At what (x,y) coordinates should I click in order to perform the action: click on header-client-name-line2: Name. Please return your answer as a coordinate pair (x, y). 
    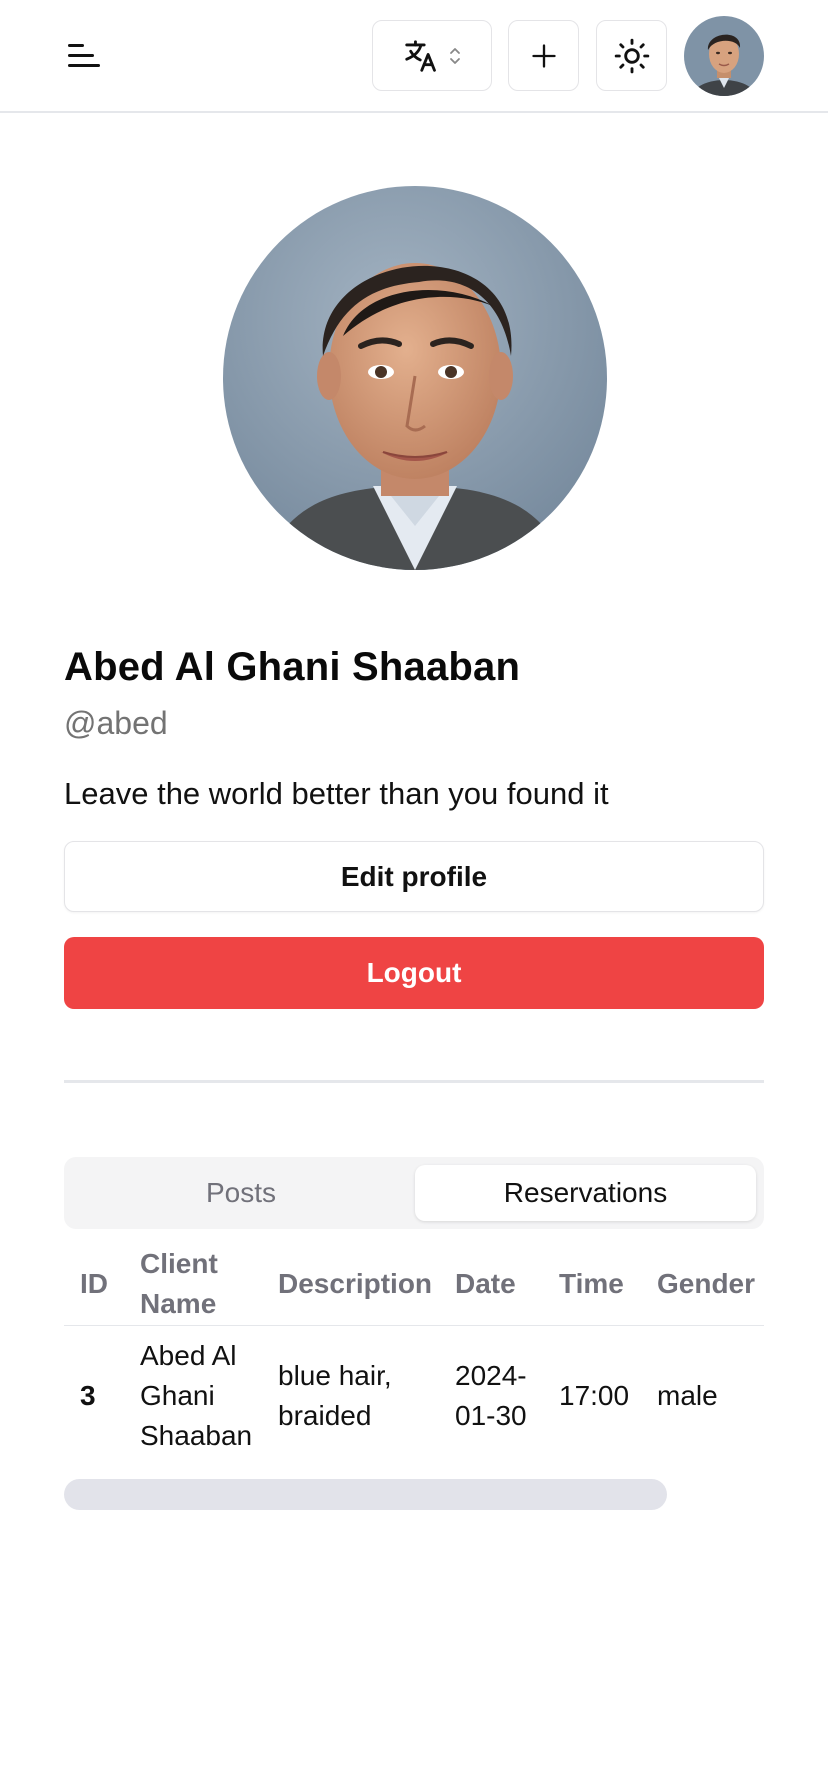
    Looking at the image, I should click on (178, 1303).